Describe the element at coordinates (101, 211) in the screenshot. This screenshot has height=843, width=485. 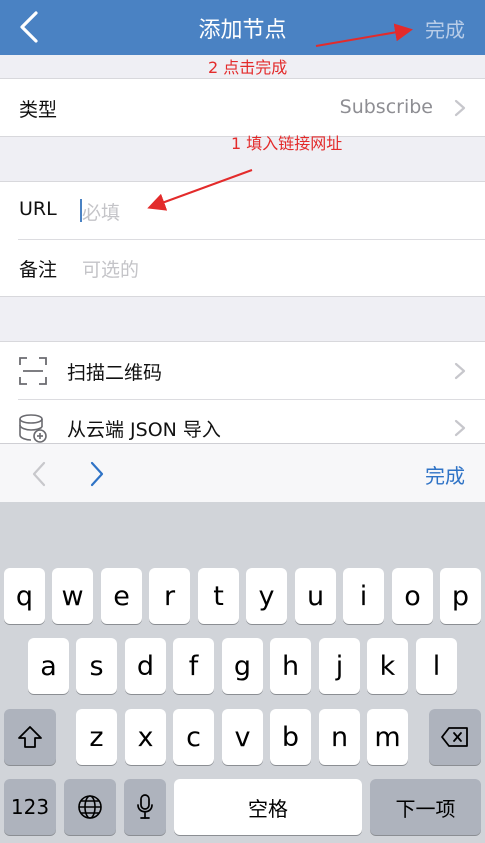
I see `url-input: 必填` at that location.